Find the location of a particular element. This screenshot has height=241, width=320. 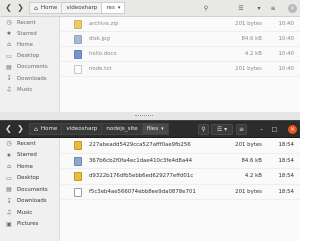

window-gap is located at coordinates (150, 116).